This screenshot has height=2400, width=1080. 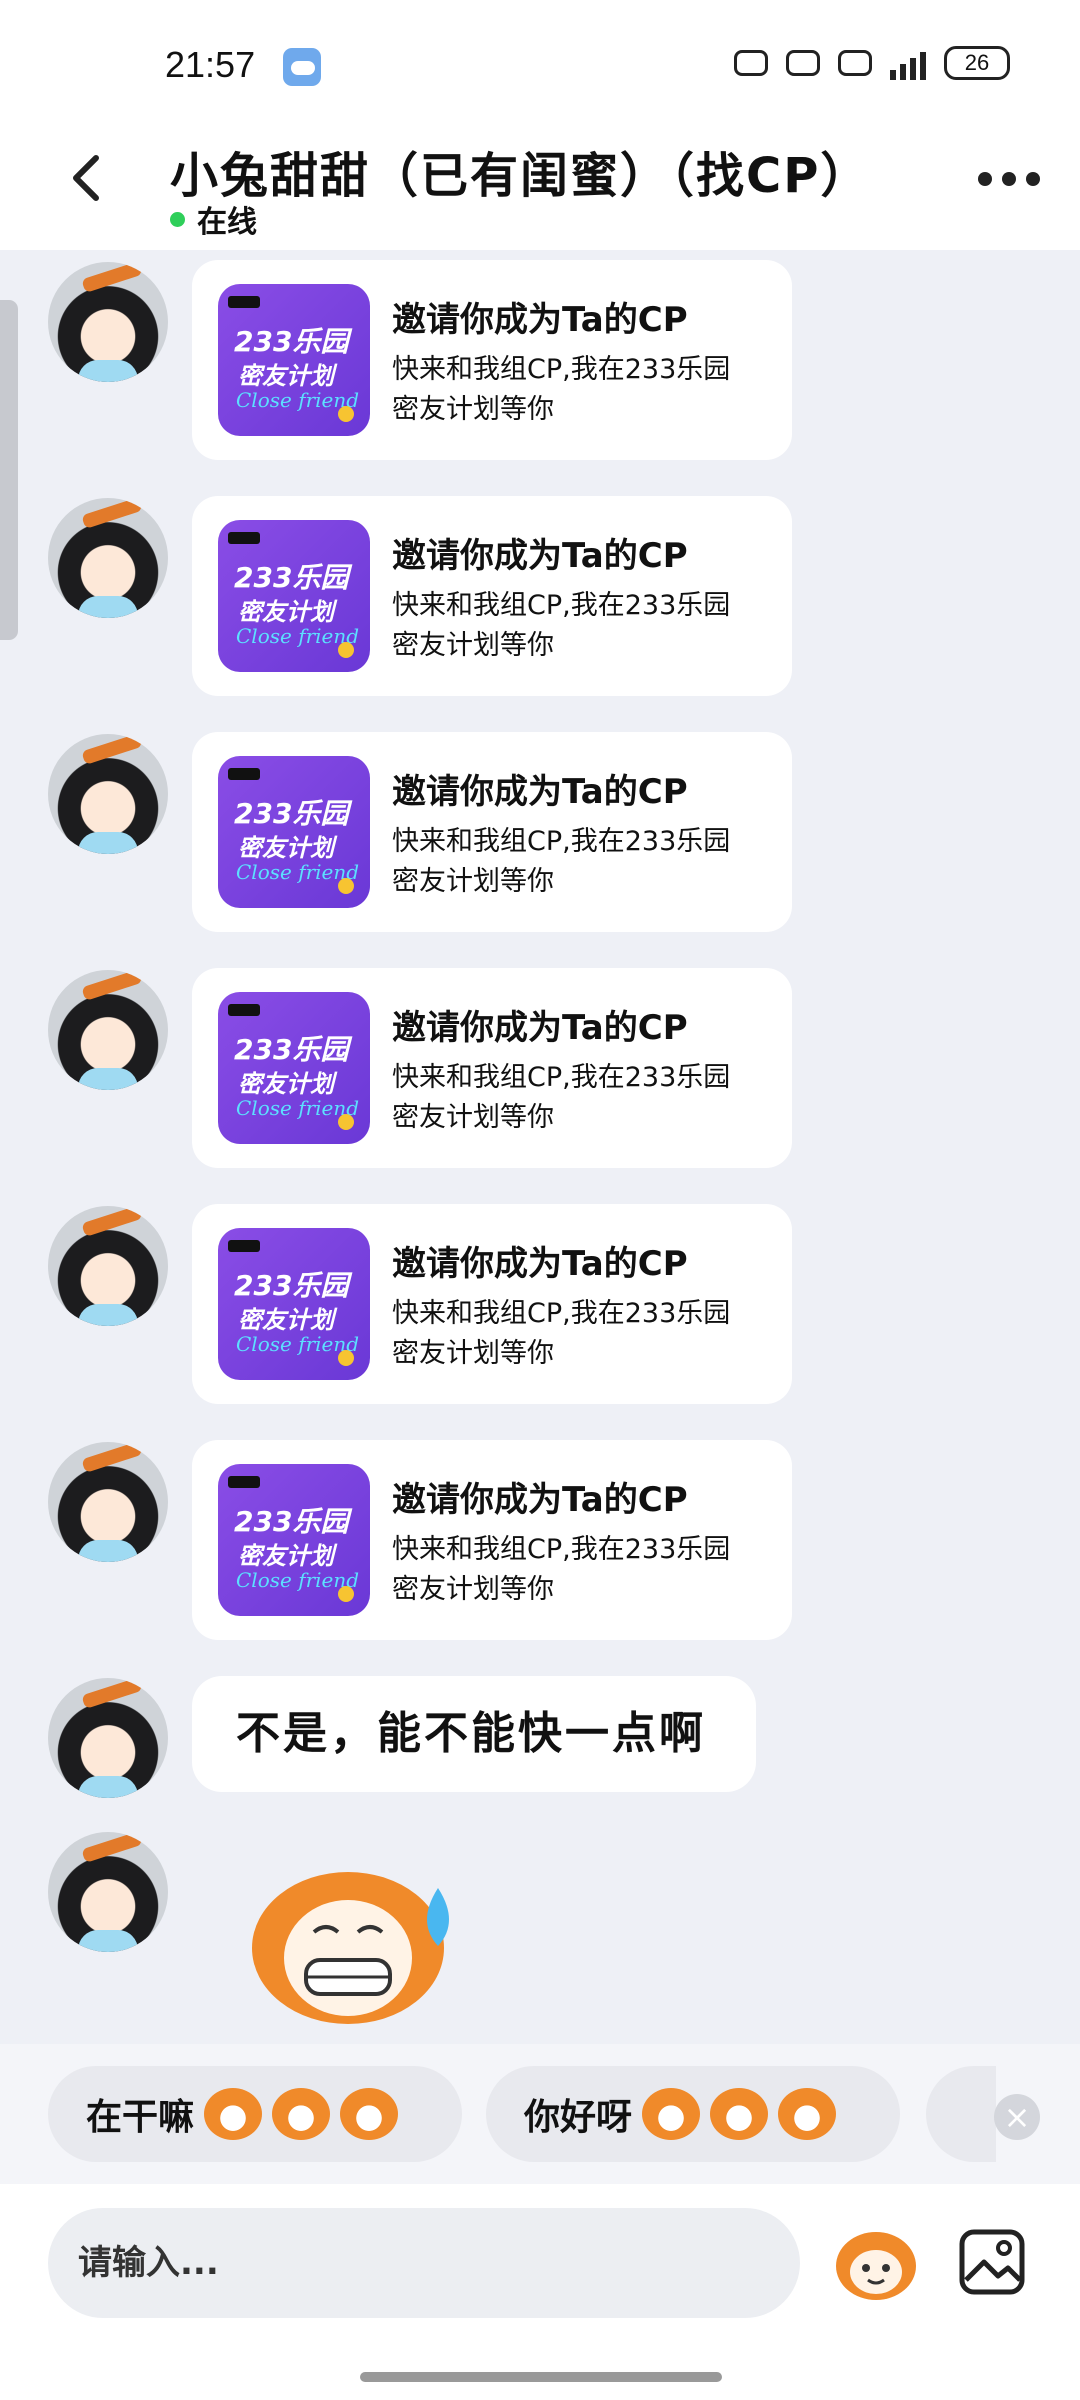 I want to click on sweating-grin-sticker, so click(x=358, y=1938).